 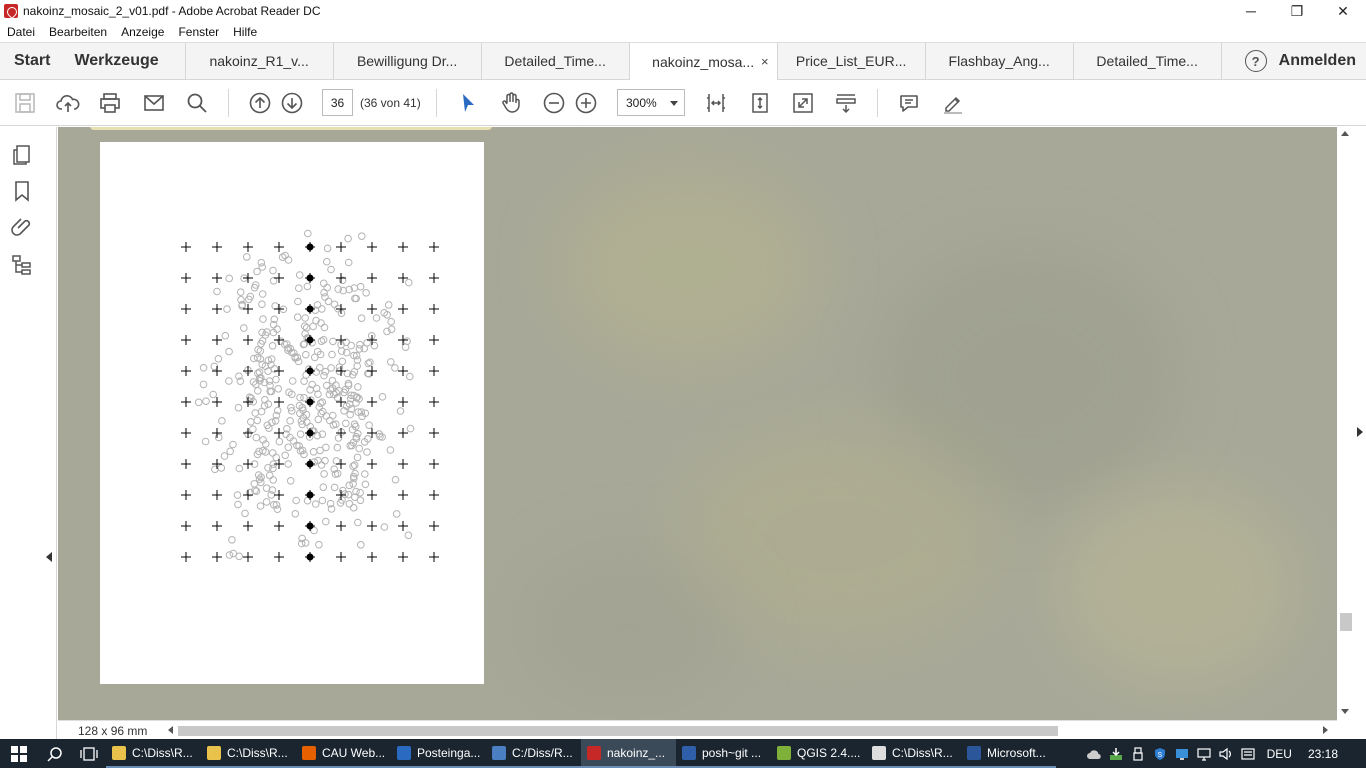 I want to click on select-cursor-icon, so click(x=468, y=103).